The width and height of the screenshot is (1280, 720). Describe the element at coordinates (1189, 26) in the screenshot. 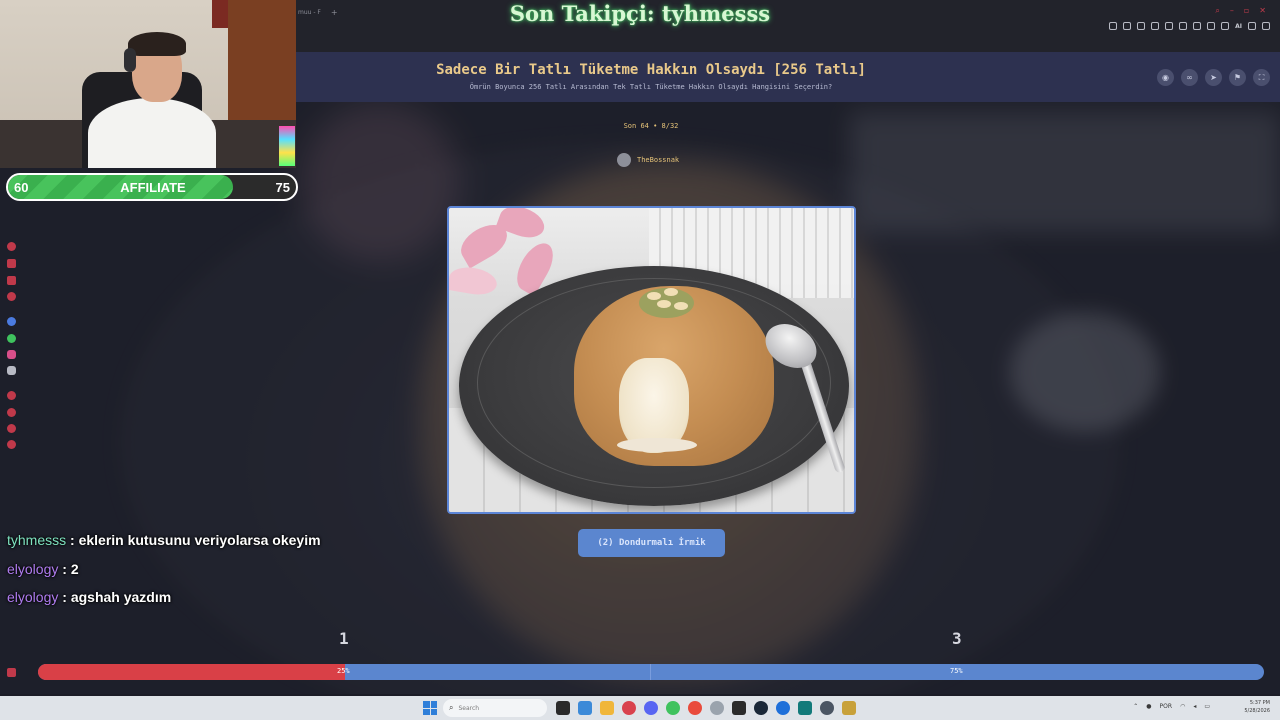

I see `extensions-bar: AI` at that location.